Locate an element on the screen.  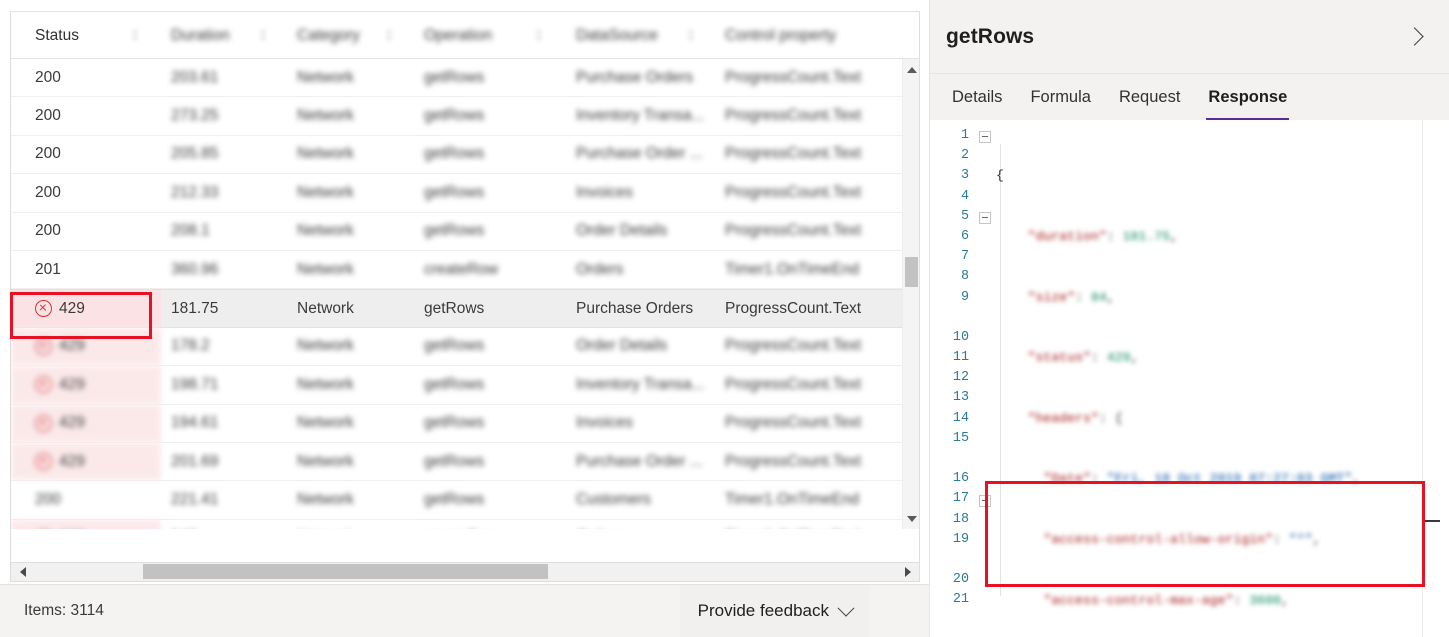
column-header-control-property: Control property is located at coordinates (815, 35).